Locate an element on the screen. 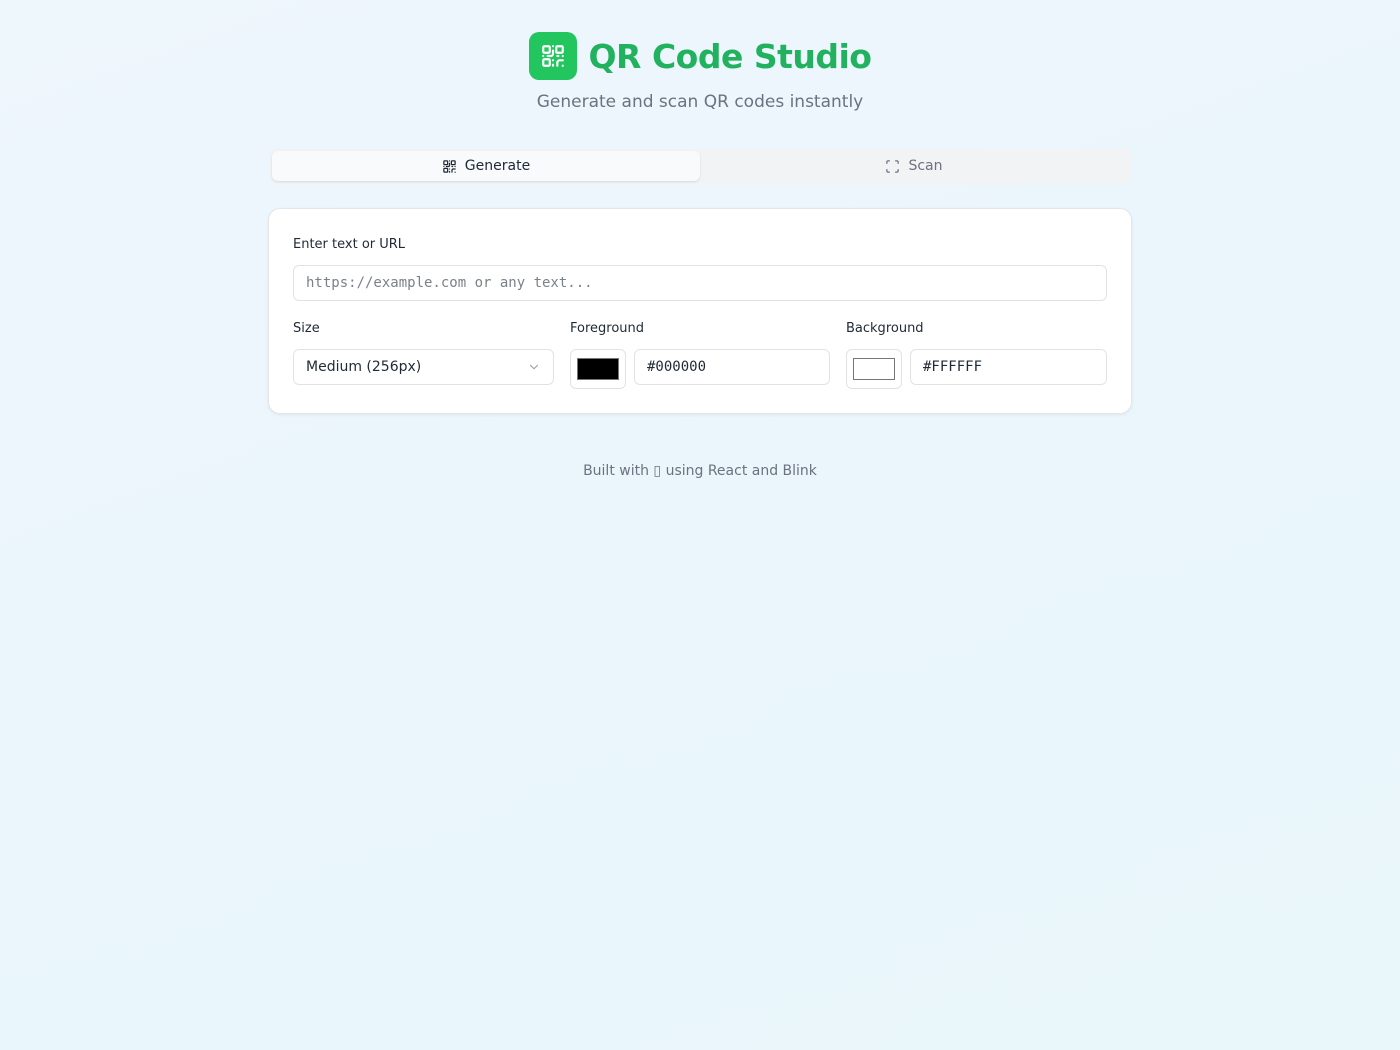  text-url-input is located at coordinates (700, 283).